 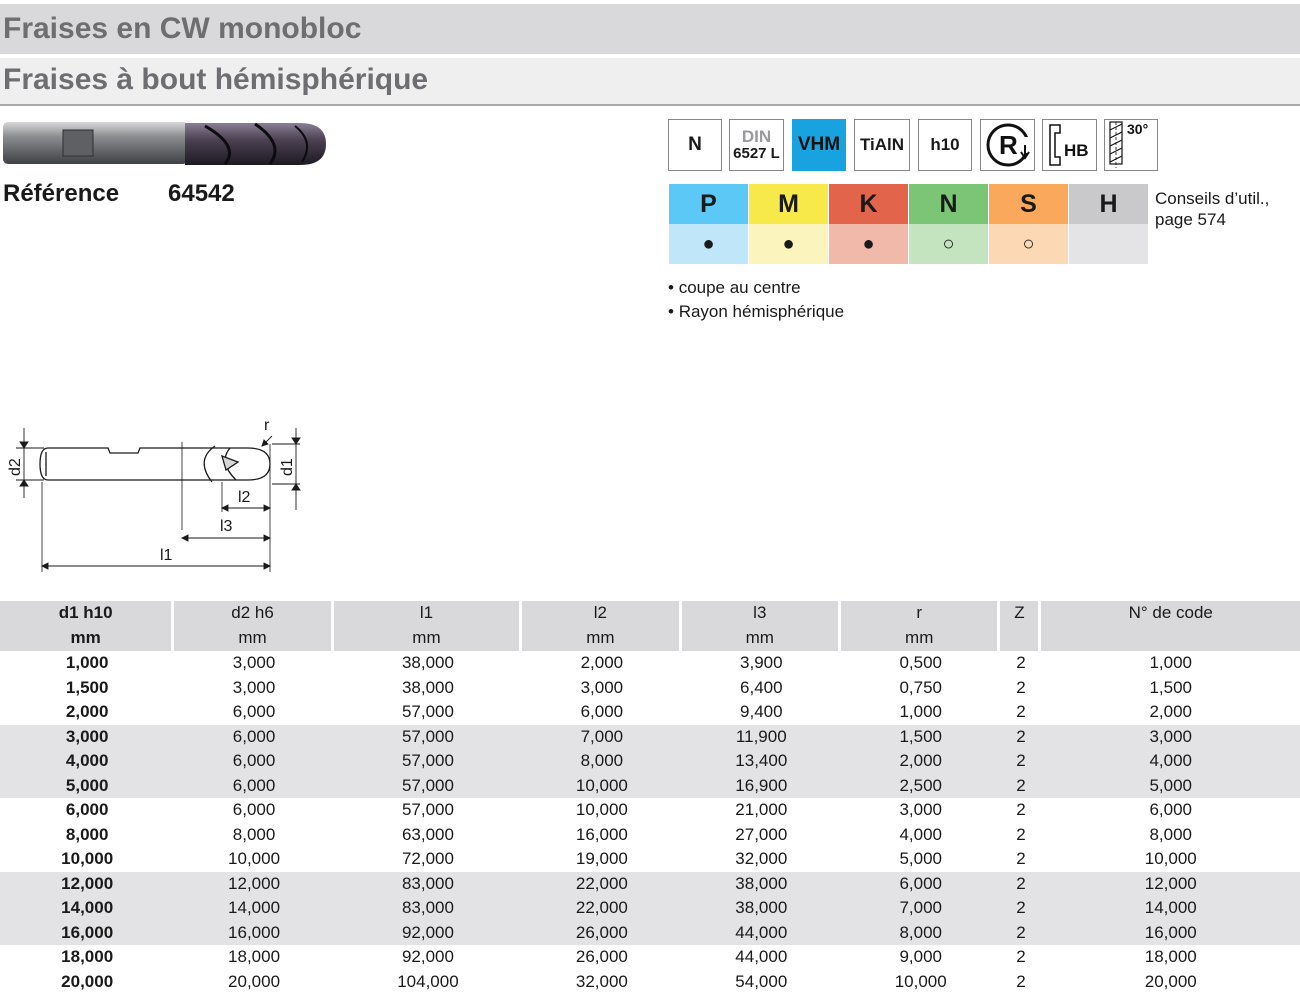 What do you see at coordinates (650, 712) in the screenshot?
I see `table-row: 2,000 6,000 57,000 6,000 9,400 1,000 2 2,000` at bounding box center [650, 712].